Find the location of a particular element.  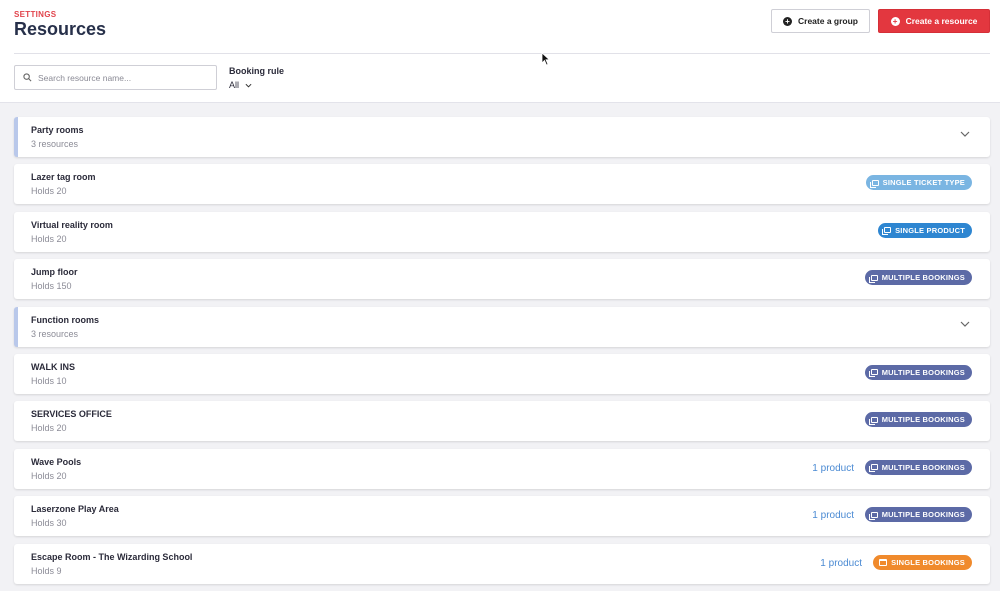

resource-name: Jump floor is located at coordinates (54, 272).